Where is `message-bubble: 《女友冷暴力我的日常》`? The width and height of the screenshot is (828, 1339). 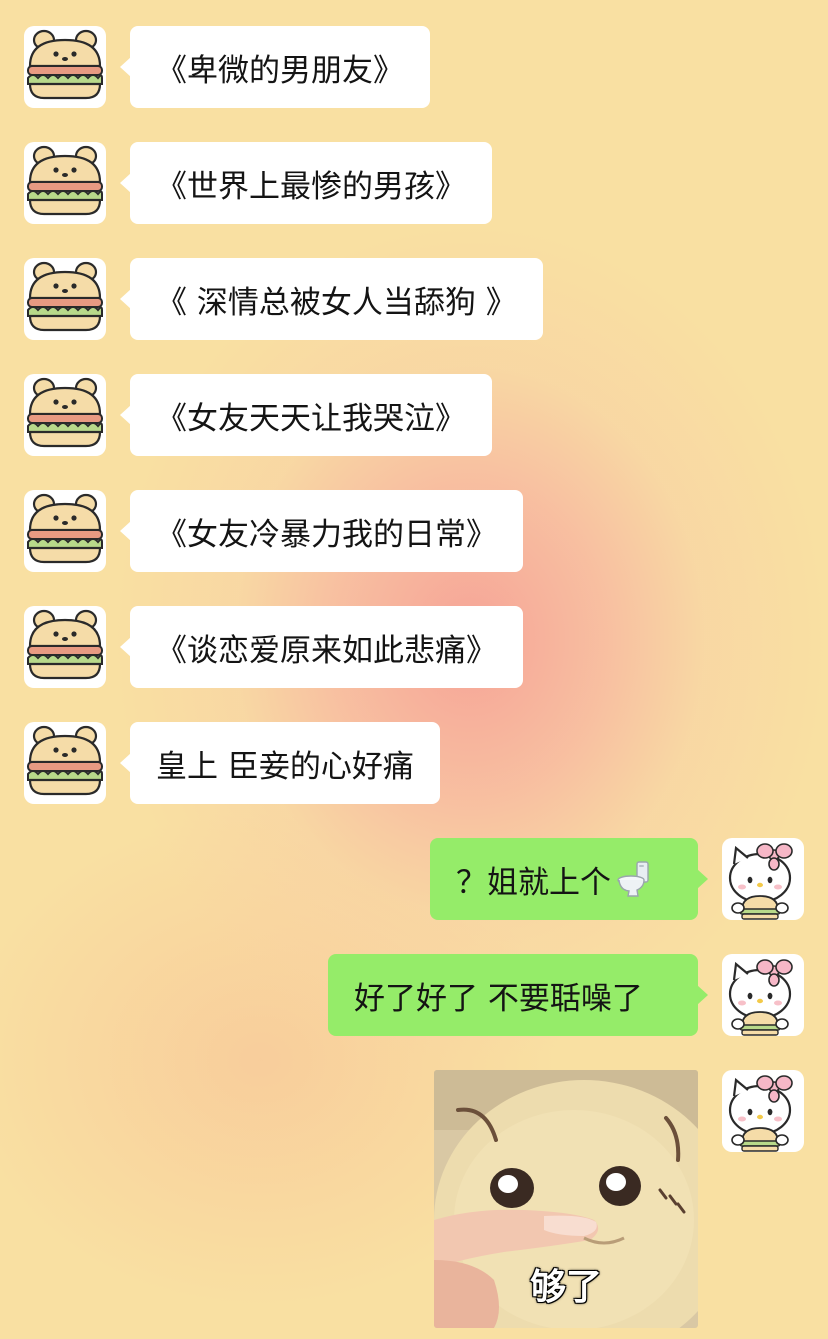
message-bubble: 《女友冷暴力我的日常》 is located at coordinates (321, 531).